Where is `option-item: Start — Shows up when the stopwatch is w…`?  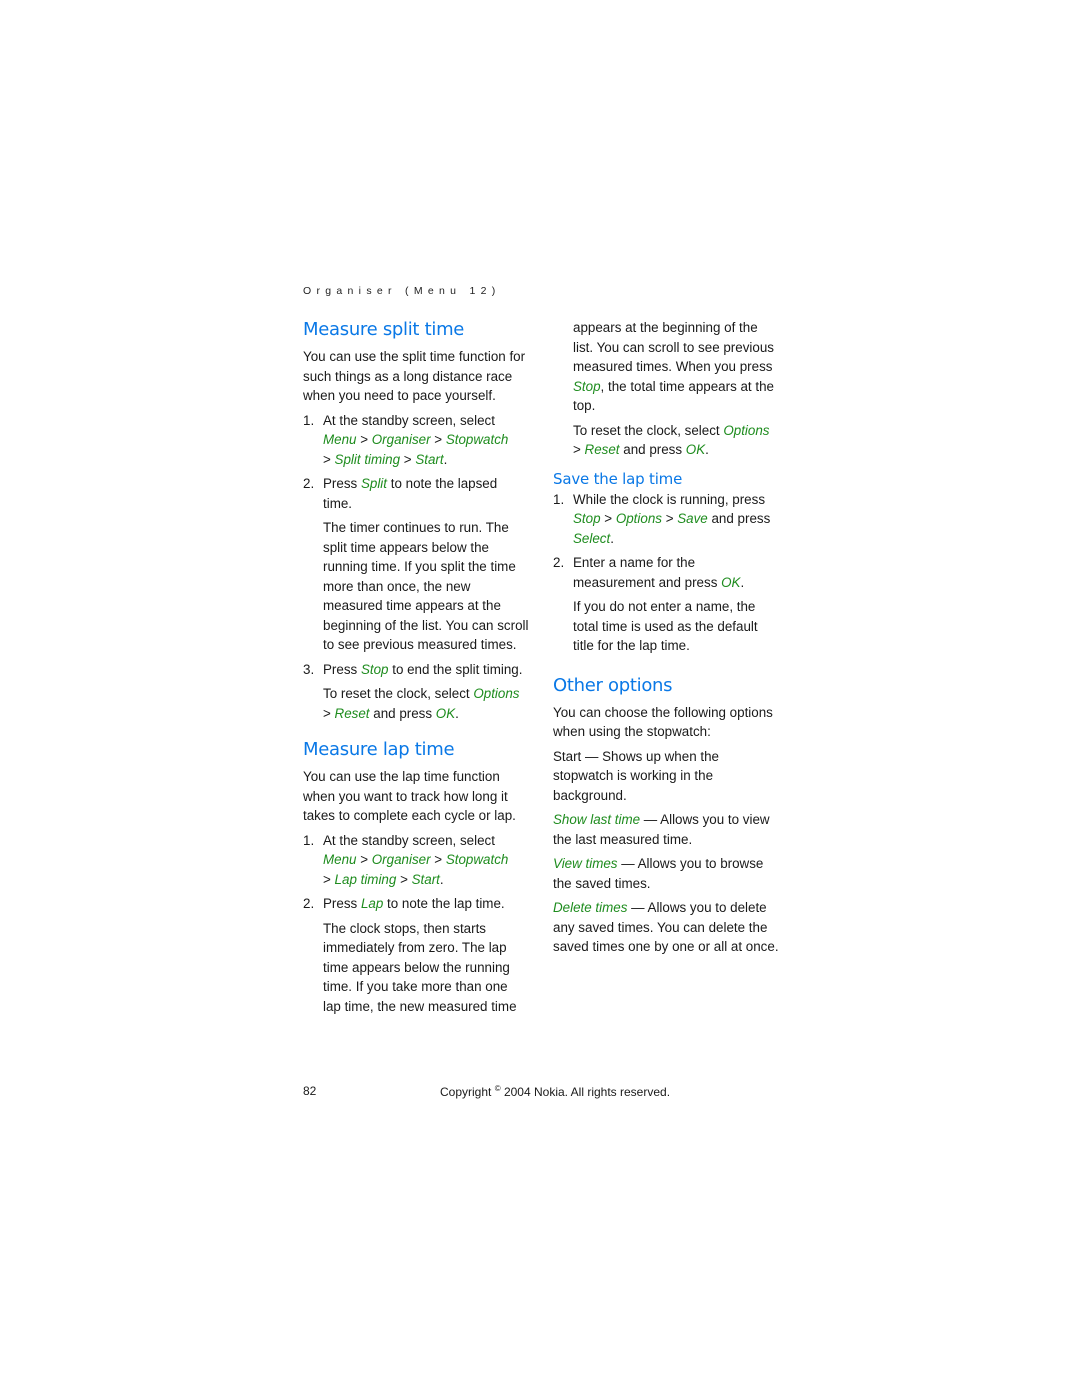
option-item: Start — Shows up when the stopwatch is w… is located at coordinates (636, 775).